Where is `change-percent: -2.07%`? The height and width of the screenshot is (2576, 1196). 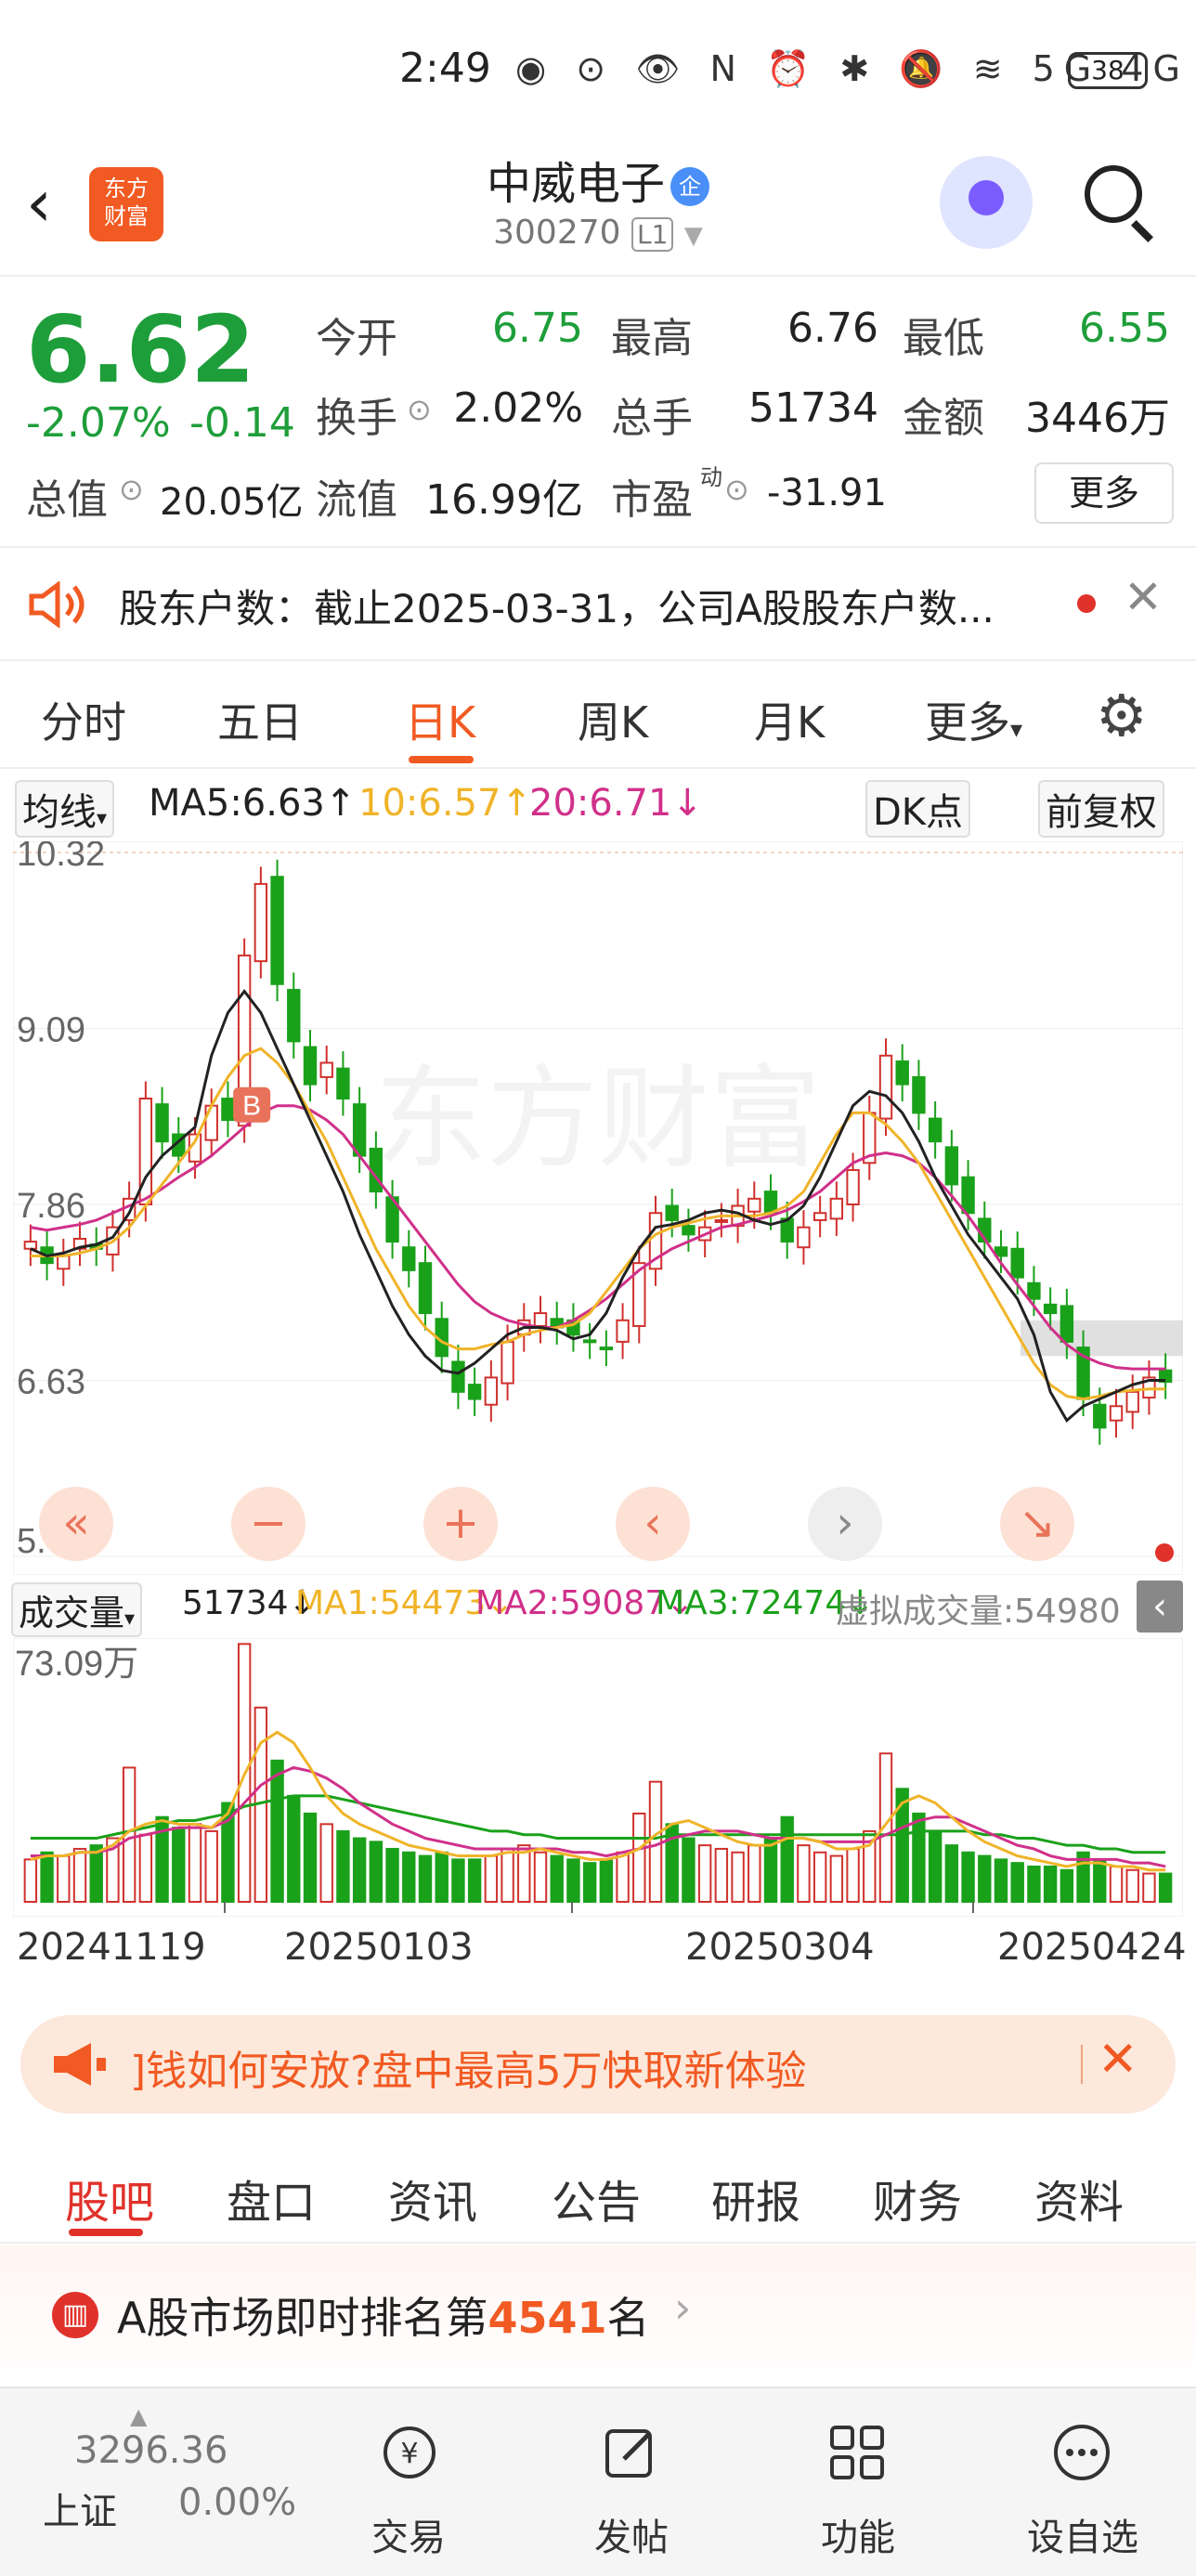
change-percent: -2.07% is located at coordinates (98, 423).